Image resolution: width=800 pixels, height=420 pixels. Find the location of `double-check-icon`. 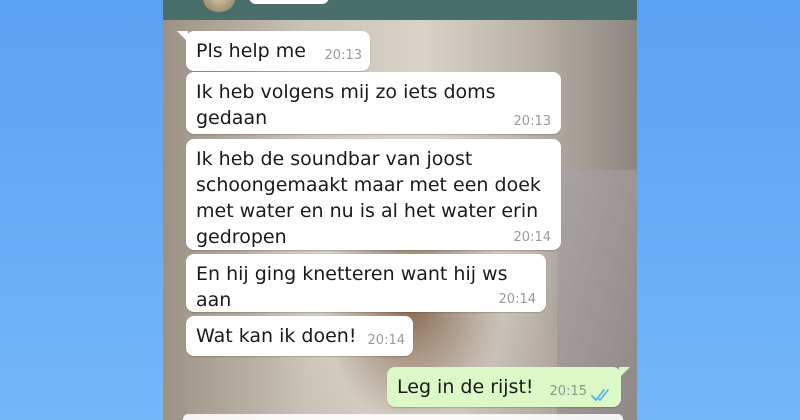

double-check-icon is located at coordinates (600, 395).